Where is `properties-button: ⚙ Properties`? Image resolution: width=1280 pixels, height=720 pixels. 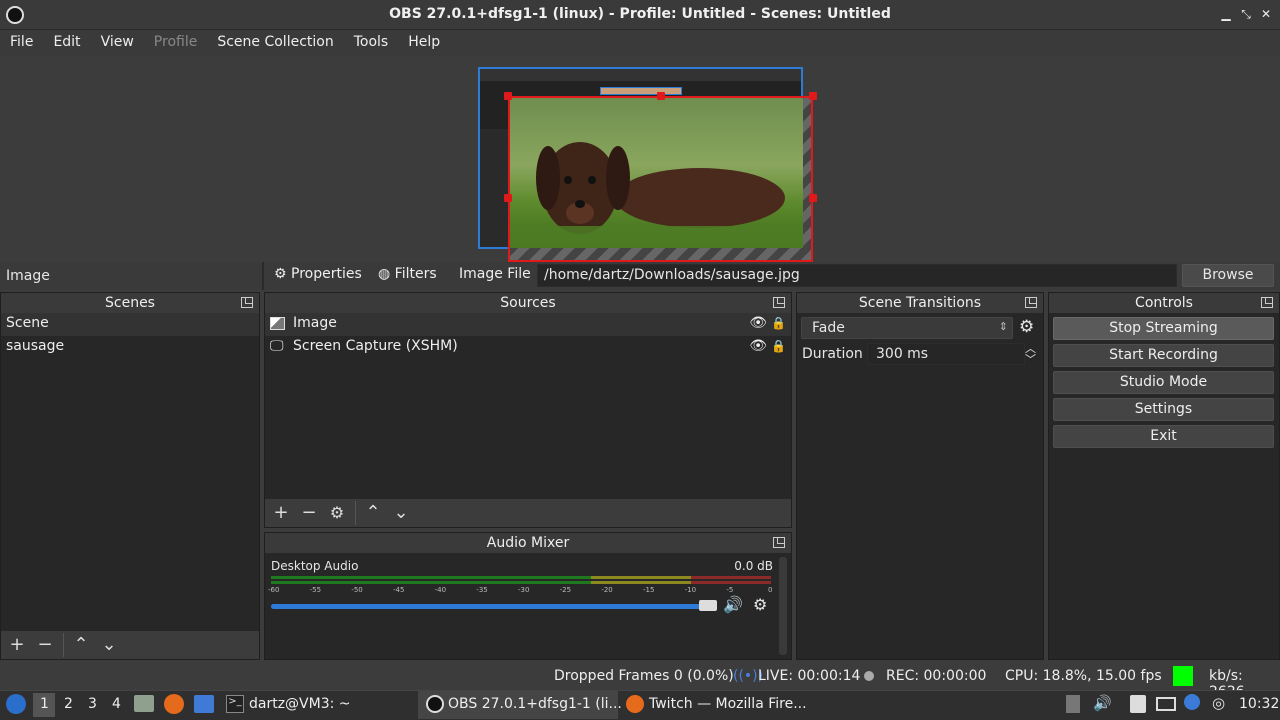 properties-button: ⚙ Properties is located at coordinates (318, 276).